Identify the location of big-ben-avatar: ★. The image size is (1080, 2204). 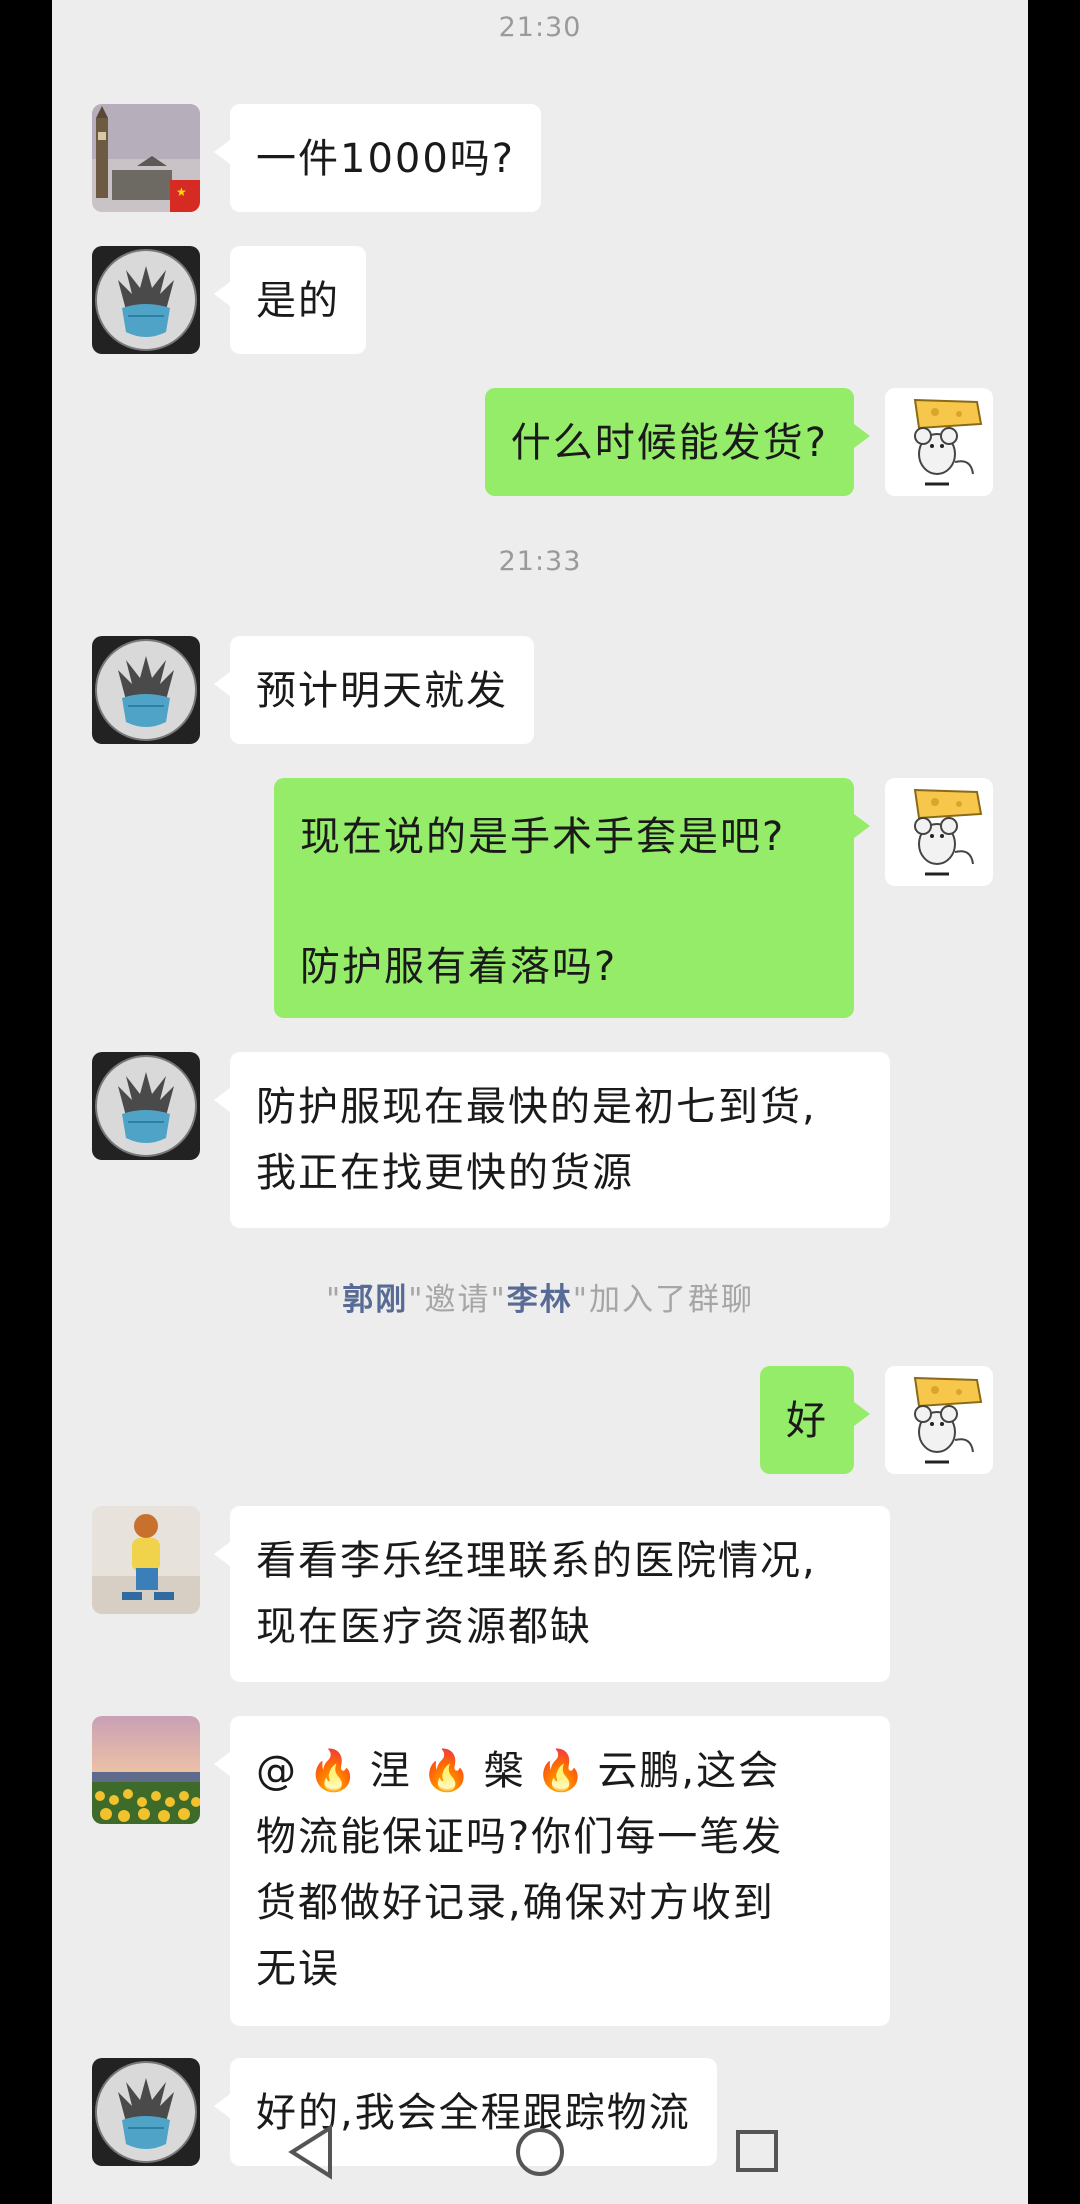
(146, 158).